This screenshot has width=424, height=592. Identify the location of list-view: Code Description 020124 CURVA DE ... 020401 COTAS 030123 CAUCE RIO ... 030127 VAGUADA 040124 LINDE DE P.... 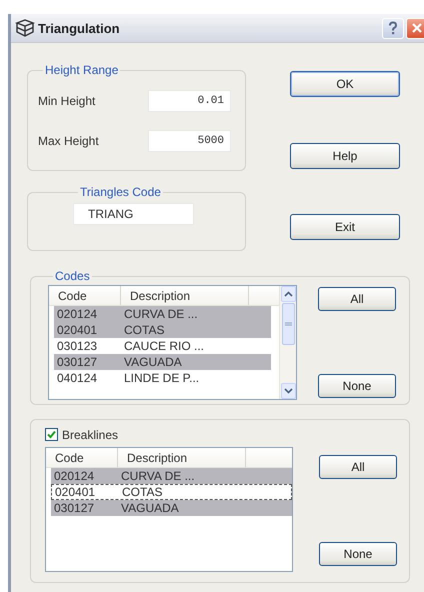
(172, 342).